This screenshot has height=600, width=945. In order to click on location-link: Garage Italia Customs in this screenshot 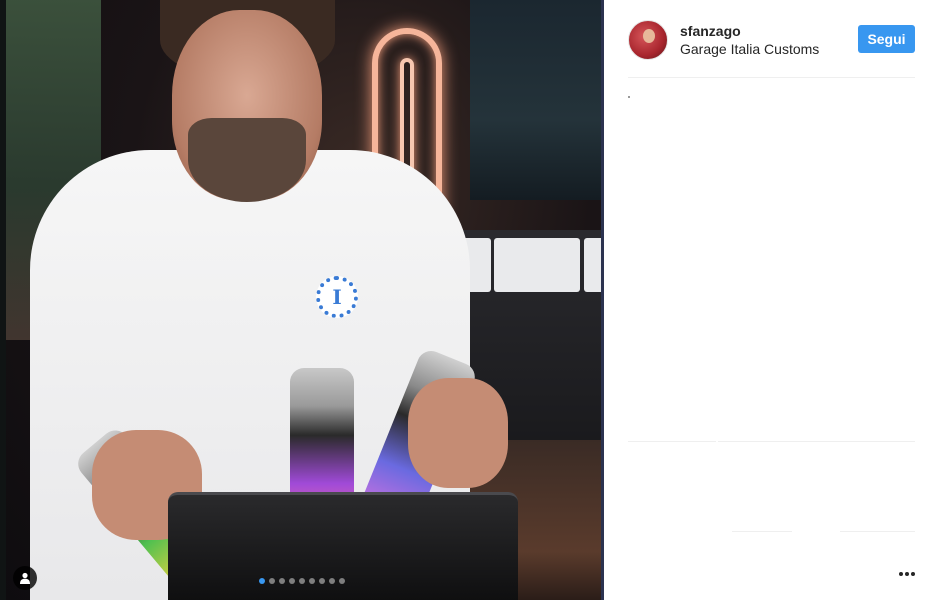, I will do `click(749, 49)`.